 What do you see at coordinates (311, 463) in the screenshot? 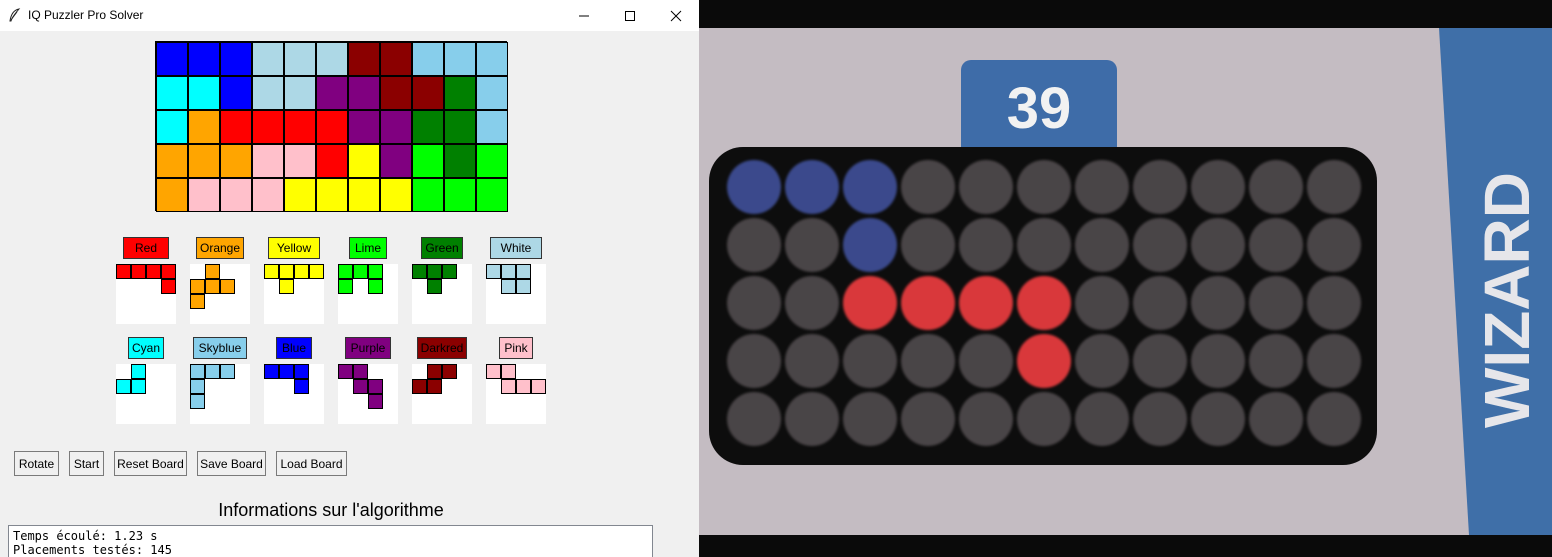
I see `load-board-button: Load Board` at bounding box center [311, 463].